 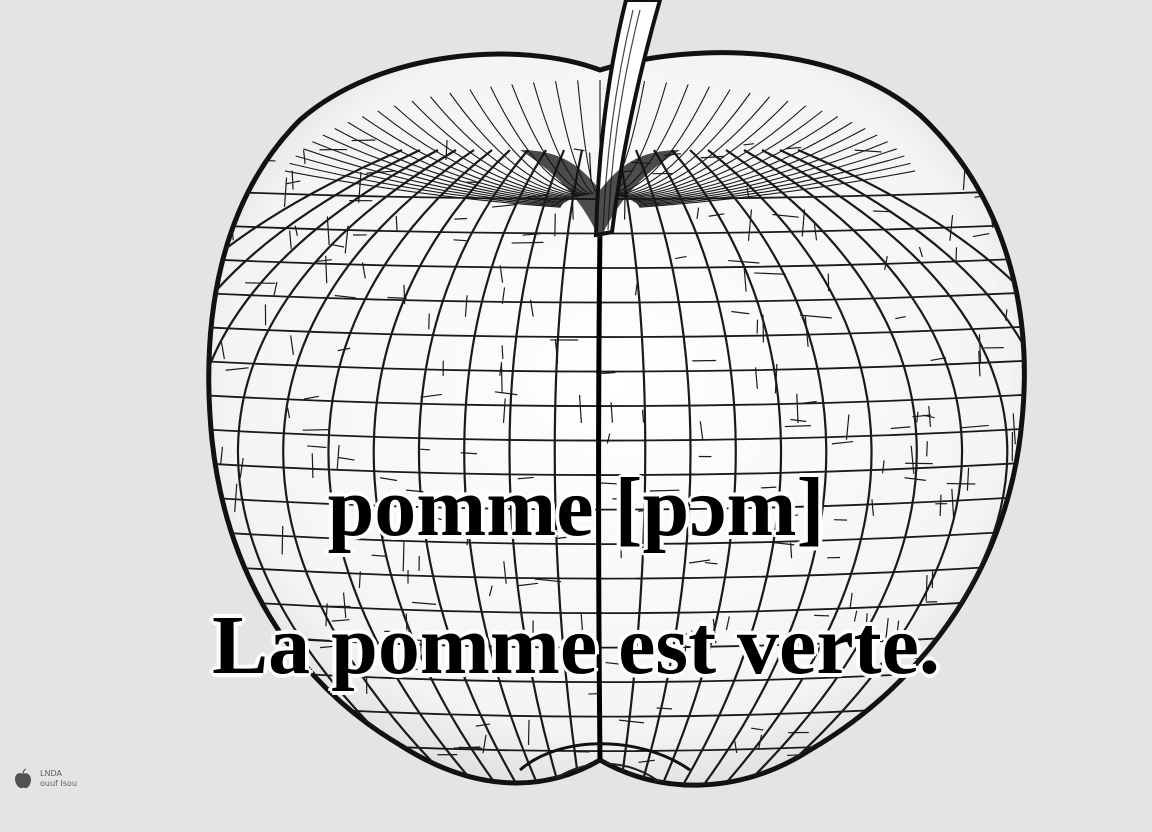 I want to click on example-sentence: La pomme est verte., so click(x=576, y=645).